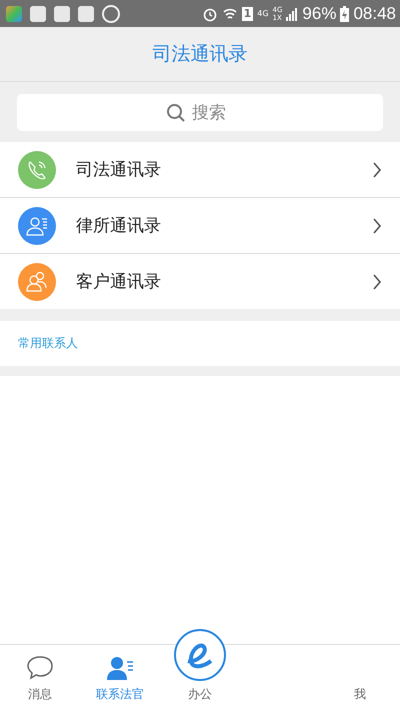 The height and width of the screenshot is (711, 400). I want to click on tab: 办公, so click(200, 666).